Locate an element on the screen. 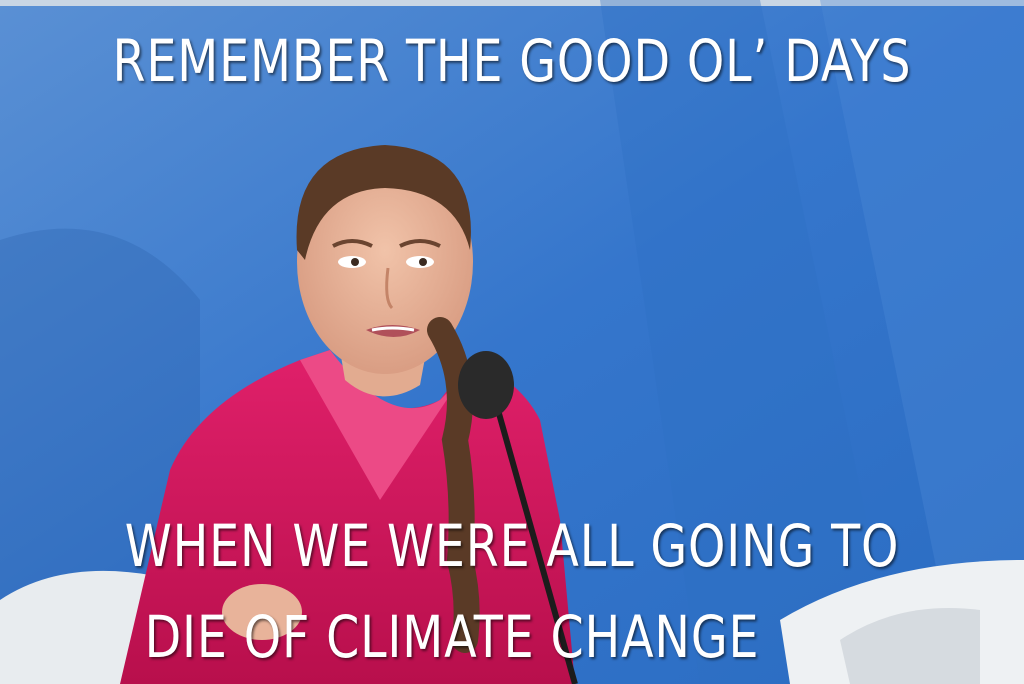 The height and width of the screenshot is (684, 1024). top-caption: REMEMBER THE GOOD OL’ DAYS is located at coordinates (512, 61).